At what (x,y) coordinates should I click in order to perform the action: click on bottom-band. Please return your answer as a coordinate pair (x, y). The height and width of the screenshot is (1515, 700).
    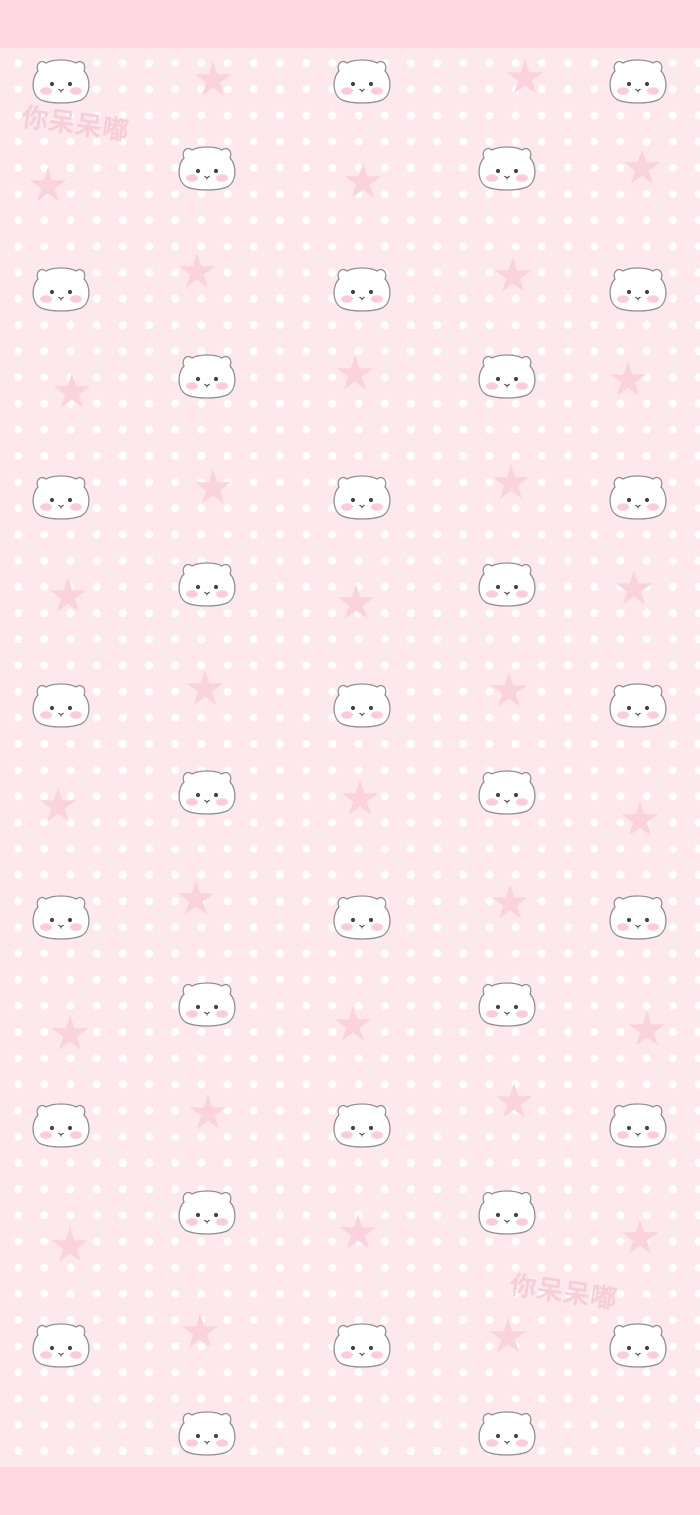
    Looking at the image, I should click on (350, 1491).